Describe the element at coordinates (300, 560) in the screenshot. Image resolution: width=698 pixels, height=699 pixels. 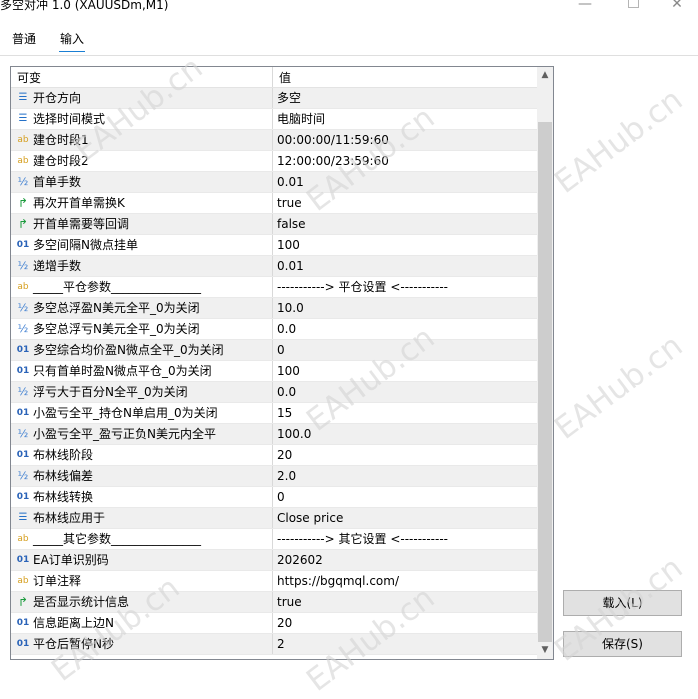
I see `param-value: 202602` at that location.